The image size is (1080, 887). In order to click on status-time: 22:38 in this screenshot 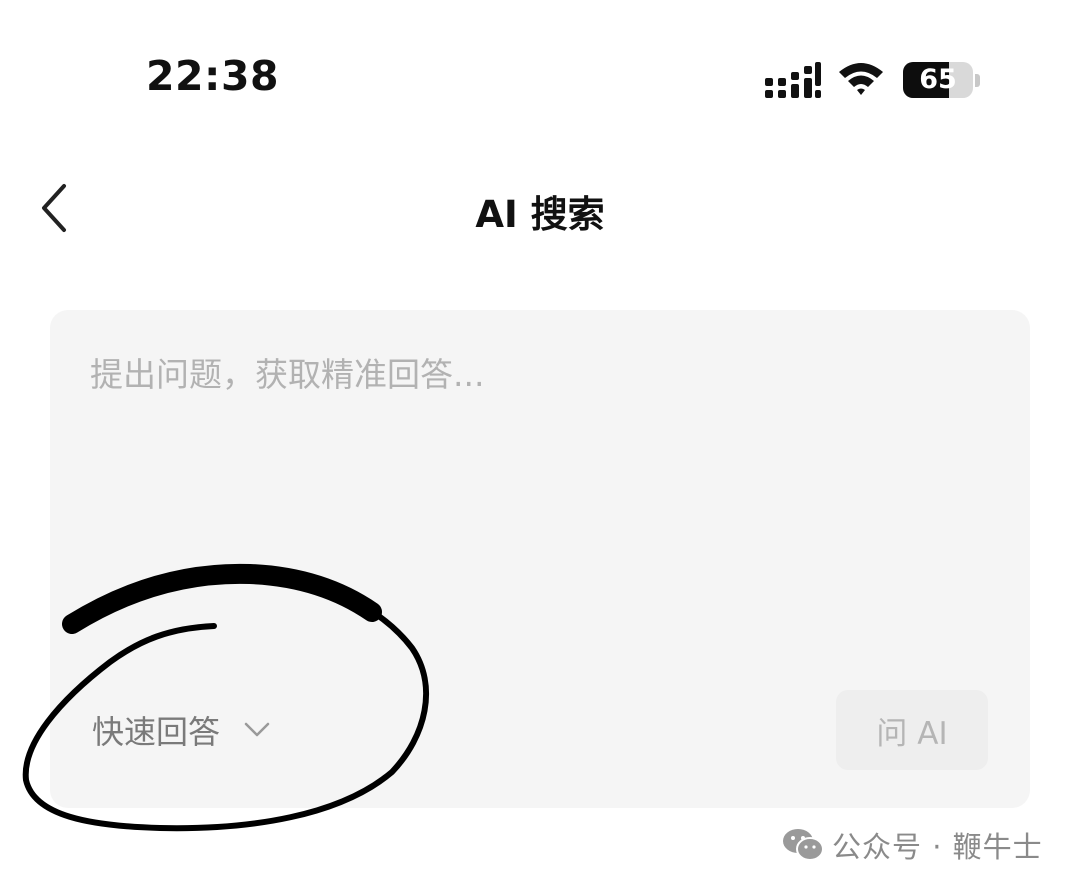, I will do `click(213, 76)`.